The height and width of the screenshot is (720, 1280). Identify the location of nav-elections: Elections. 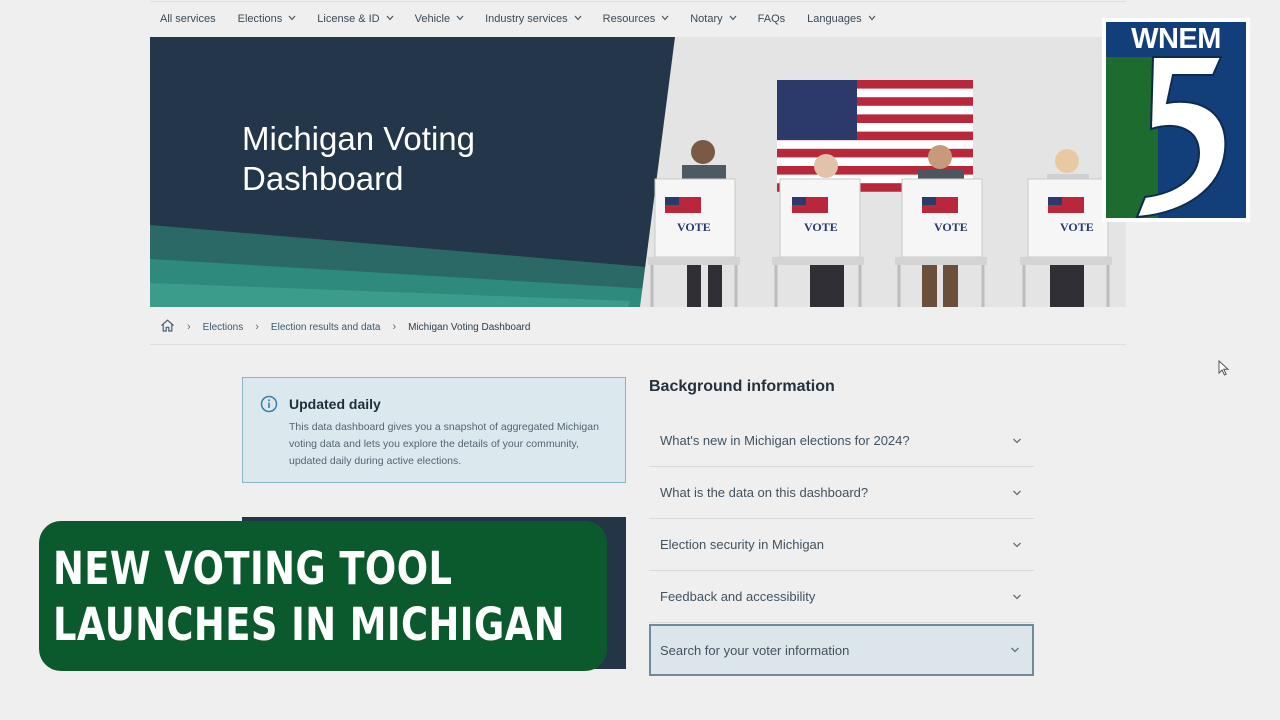
(267, 19).